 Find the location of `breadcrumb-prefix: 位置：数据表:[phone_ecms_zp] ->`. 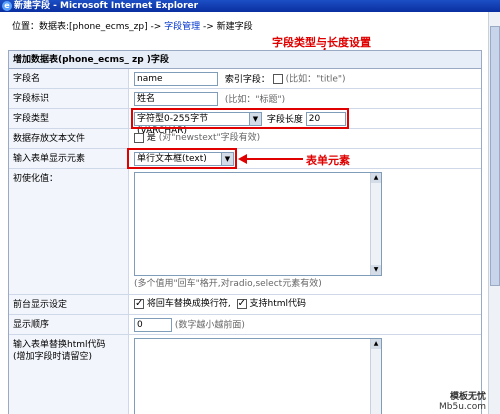

breadcrumb-prefix: 位置：数据表:[phone_ecms_zp] -> is located at coordinates (88, 27).